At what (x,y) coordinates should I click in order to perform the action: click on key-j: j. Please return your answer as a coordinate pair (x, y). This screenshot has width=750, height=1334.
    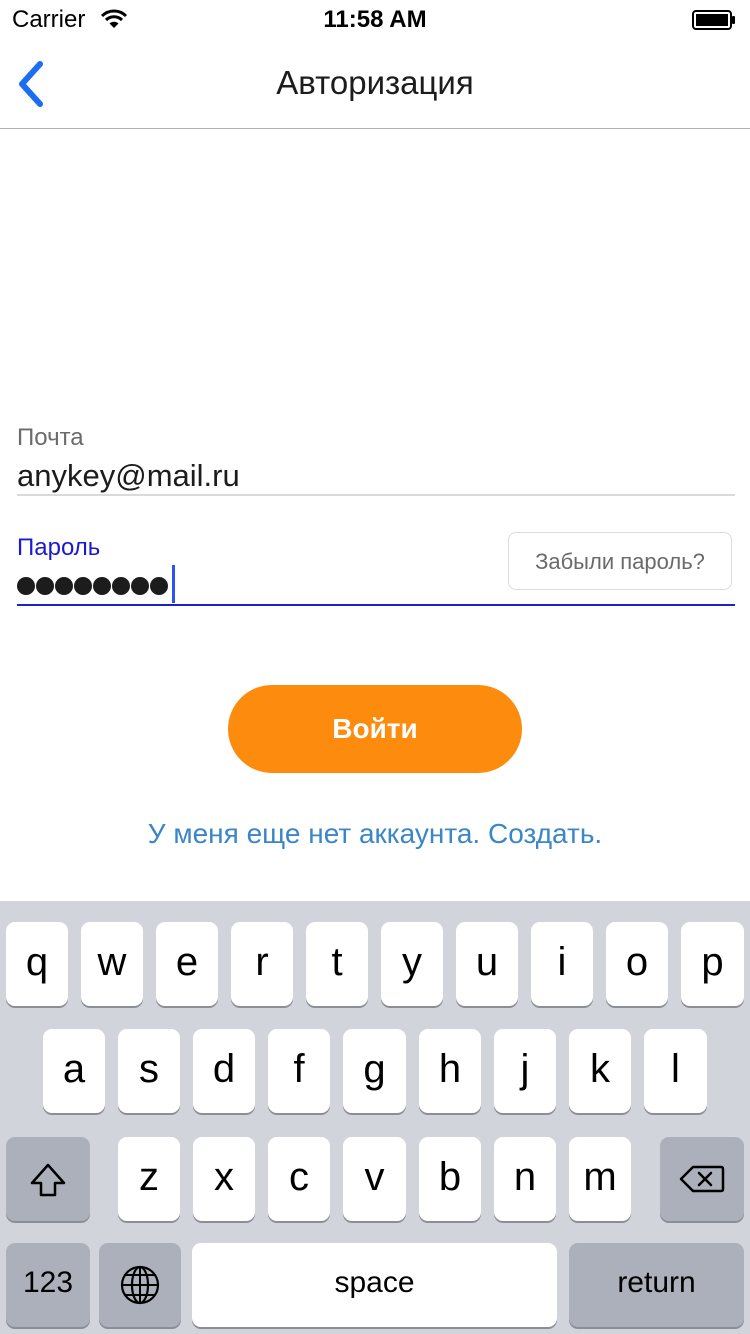
    Looking at the image, I should click on (525, 1071).